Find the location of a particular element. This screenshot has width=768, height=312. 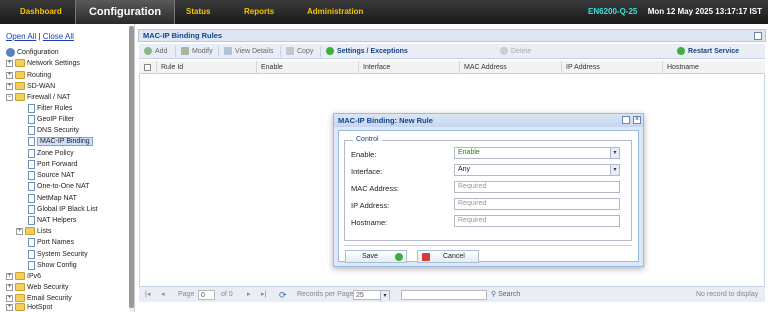

tree-item-zone-policy: Zone Policy is located at coordinates (50, 153).